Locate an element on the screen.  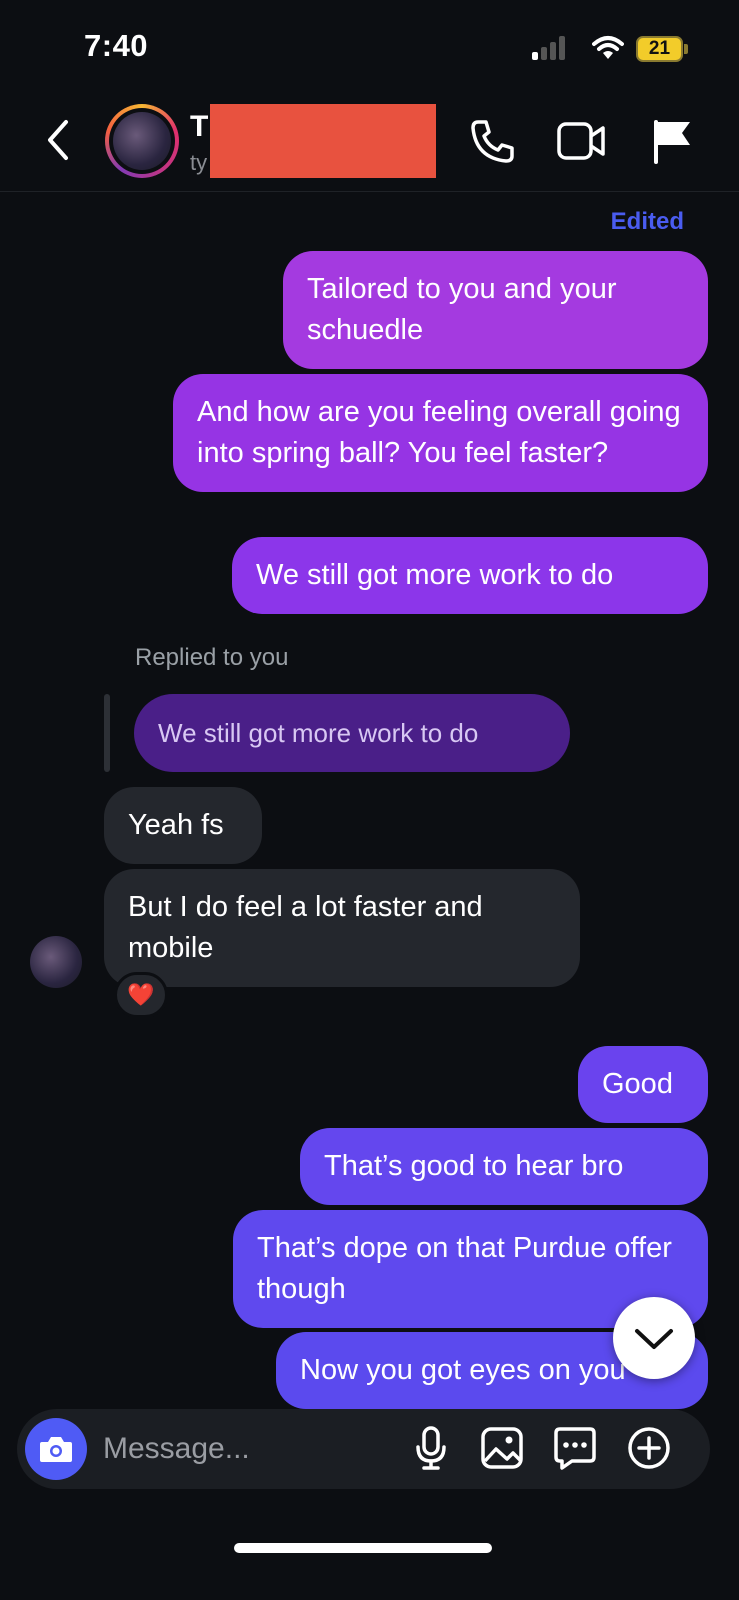
phone-icon is located at coordinates (492, 141).